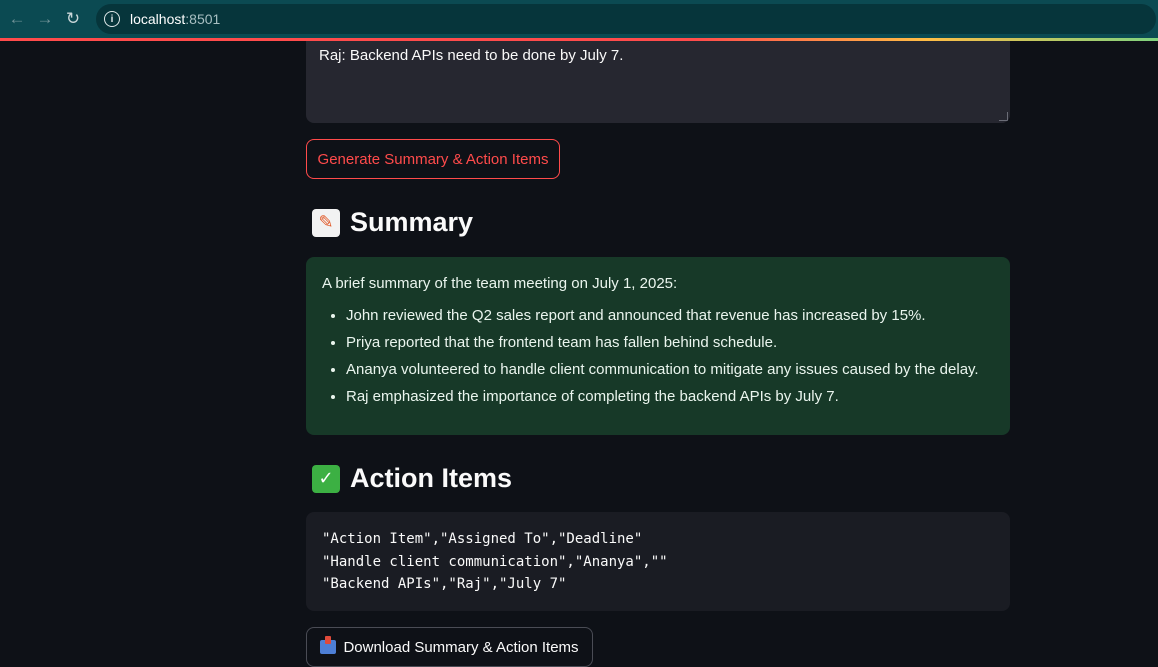  Describe the element at coordinates (626, 19) in the screenshot. I see `address-bar: i localhost:8501` at that location.